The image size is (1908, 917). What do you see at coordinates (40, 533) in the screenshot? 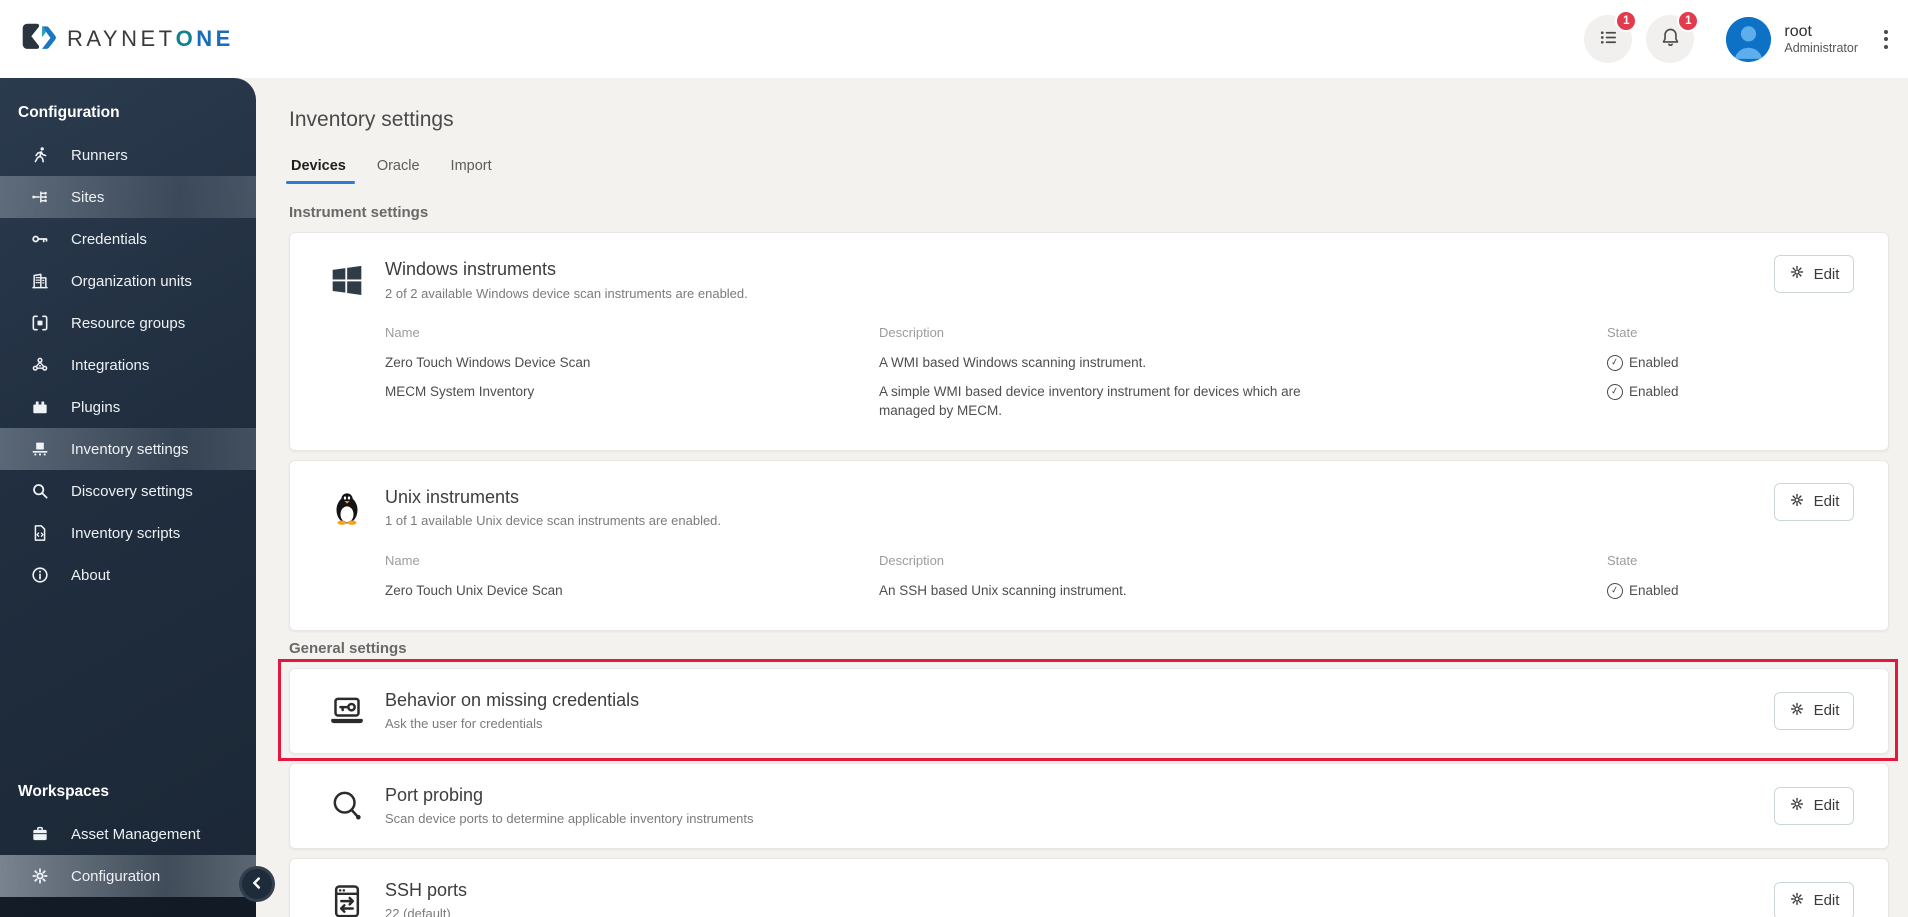
I see `script-icon` at bounding box center [40, 533].